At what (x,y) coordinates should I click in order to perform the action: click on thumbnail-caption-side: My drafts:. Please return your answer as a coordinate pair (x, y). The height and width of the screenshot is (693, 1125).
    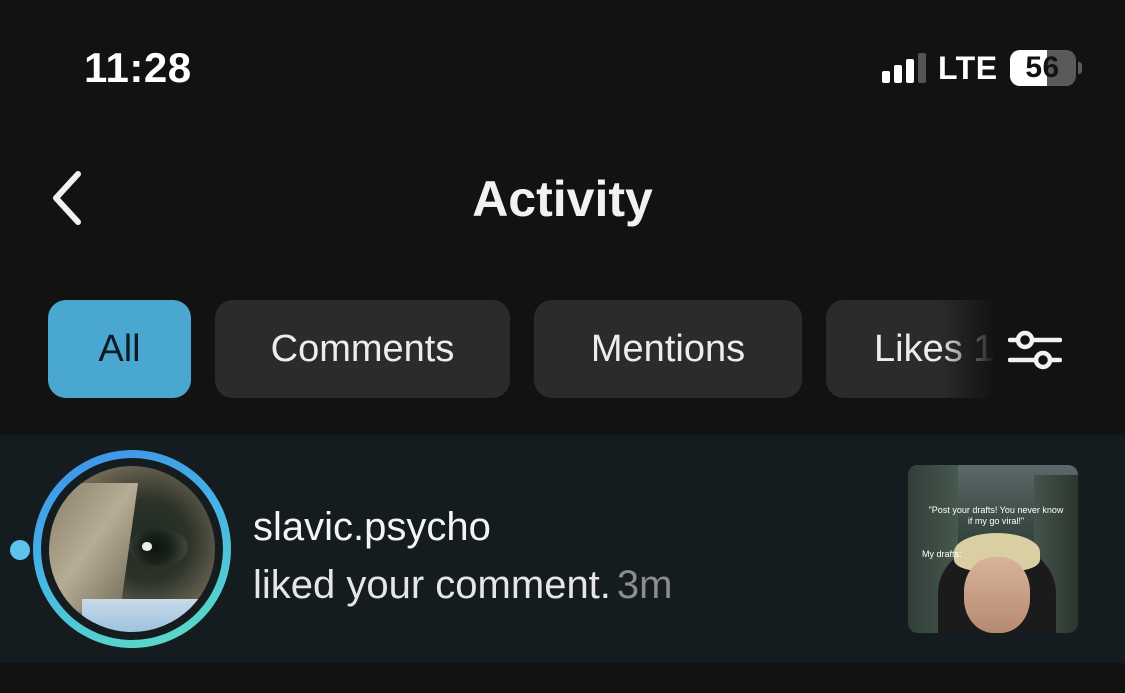
    Looking at the image, I should click on (942, 554).